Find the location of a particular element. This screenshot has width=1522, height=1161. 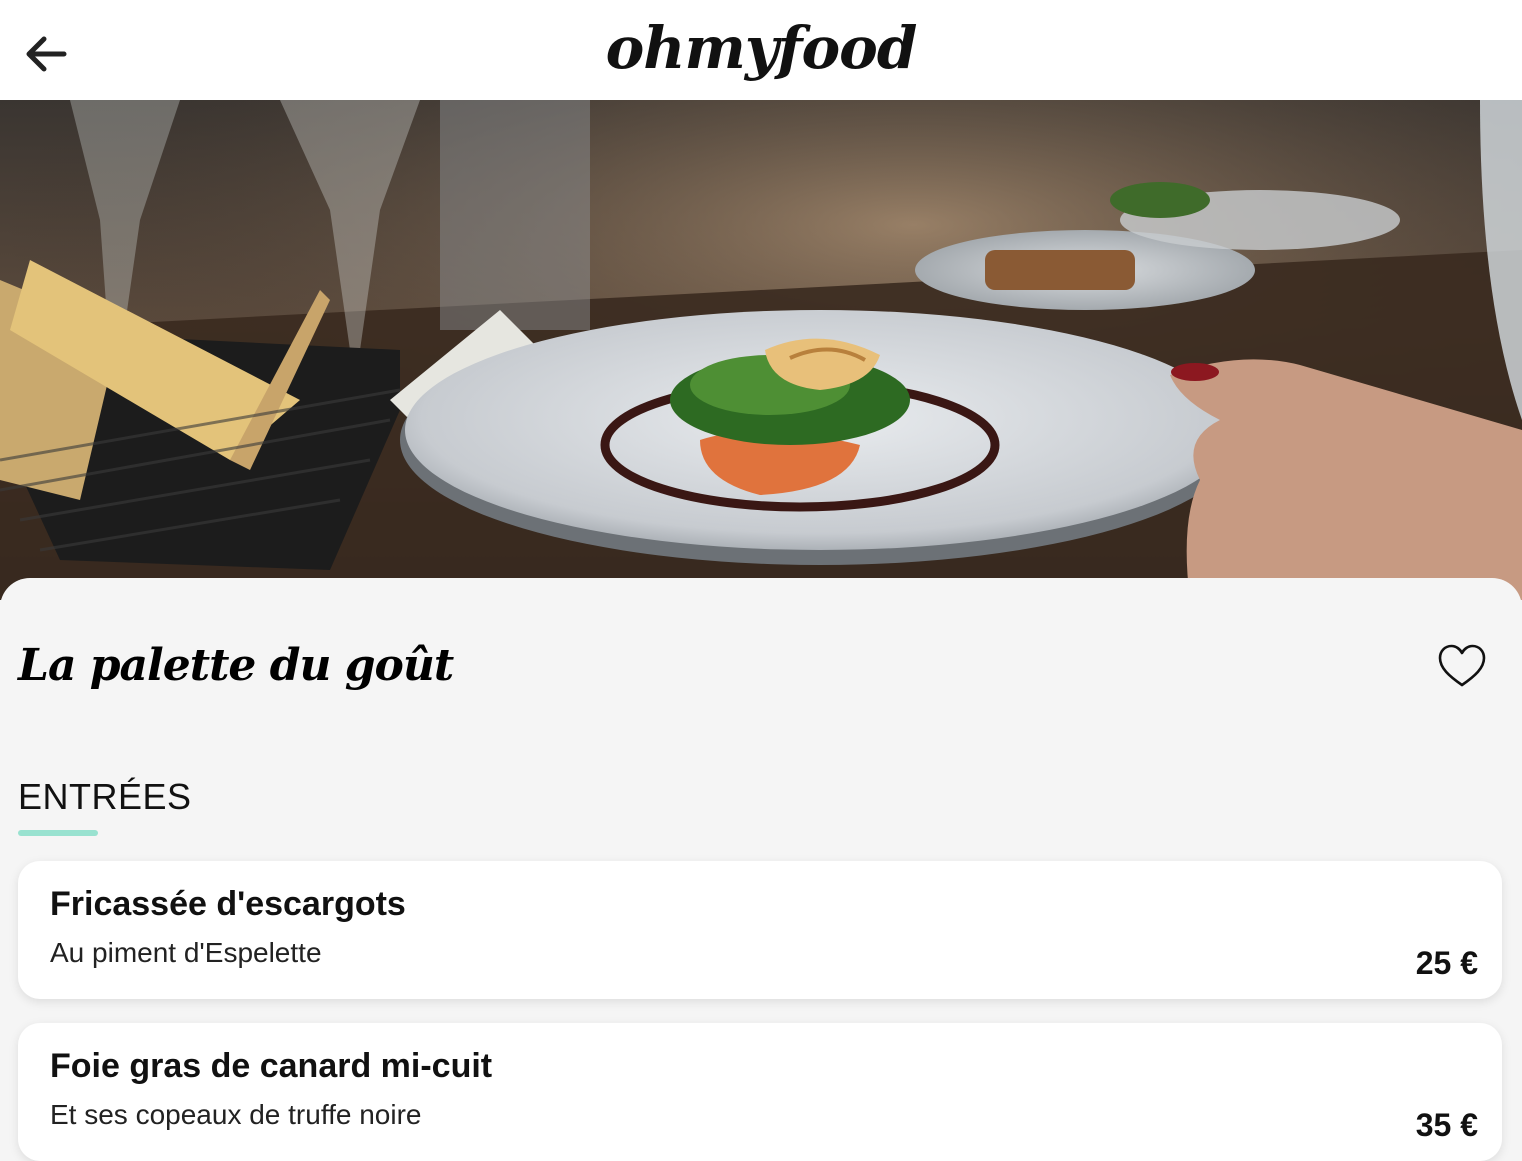

dish-name: Fricassée d'escargots is located at coordinates (228, 904).